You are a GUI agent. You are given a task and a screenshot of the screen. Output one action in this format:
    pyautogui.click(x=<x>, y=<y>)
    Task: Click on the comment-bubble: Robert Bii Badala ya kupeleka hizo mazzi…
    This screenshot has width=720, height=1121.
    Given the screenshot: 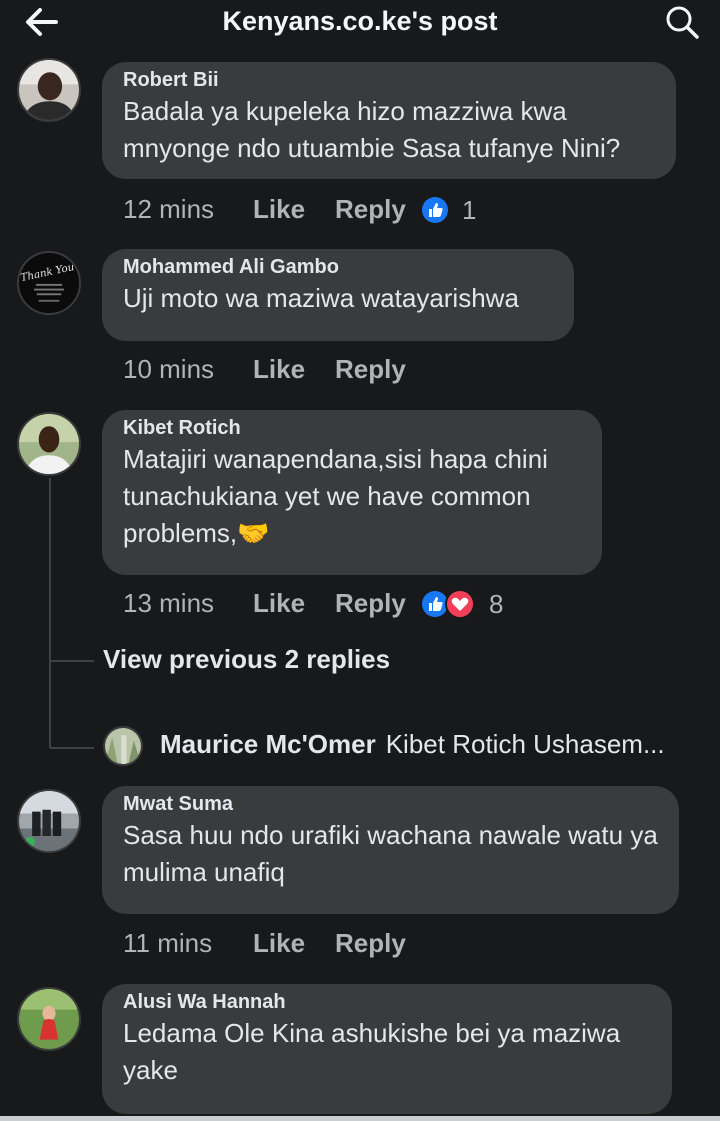 What is the action you would take?
    pyautogui.click(x=389, y=120)
    